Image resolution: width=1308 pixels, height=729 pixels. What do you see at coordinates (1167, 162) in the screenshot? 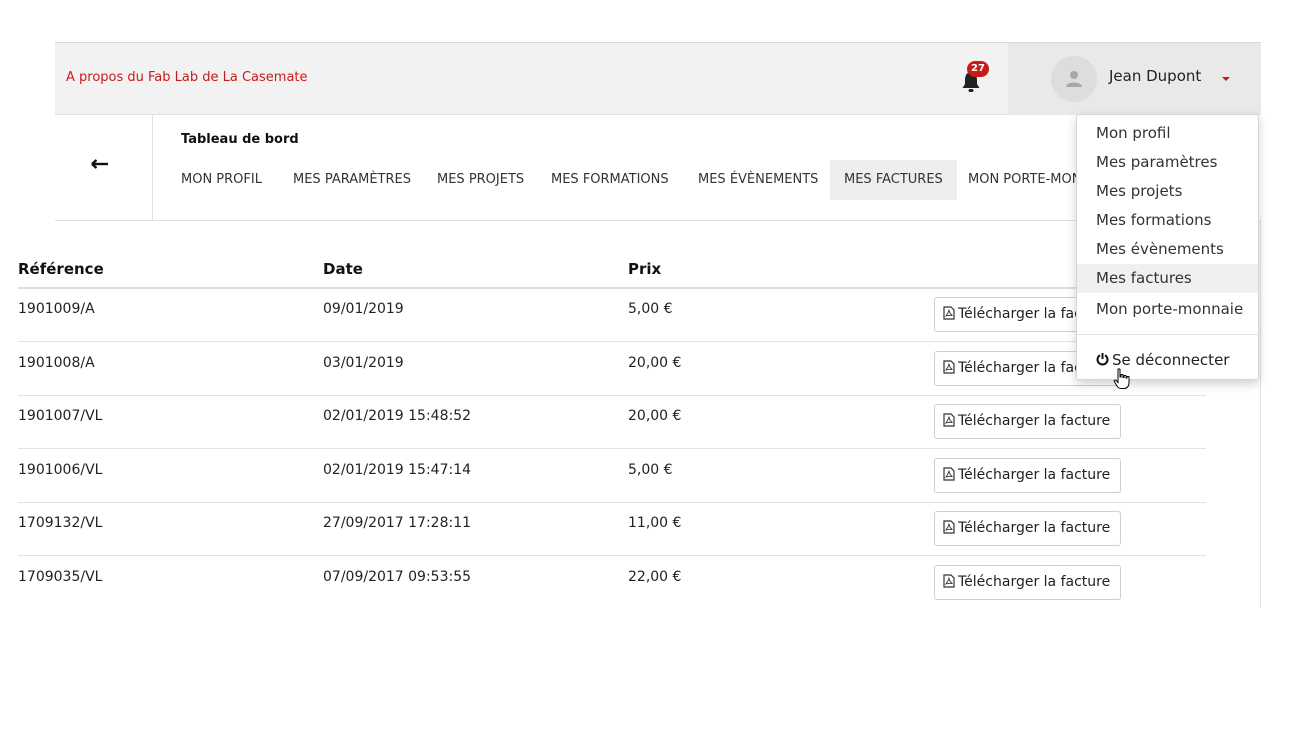
I see `menu-item-mes-parametres: Mes paramètres` at bounding box center [1167, 162].